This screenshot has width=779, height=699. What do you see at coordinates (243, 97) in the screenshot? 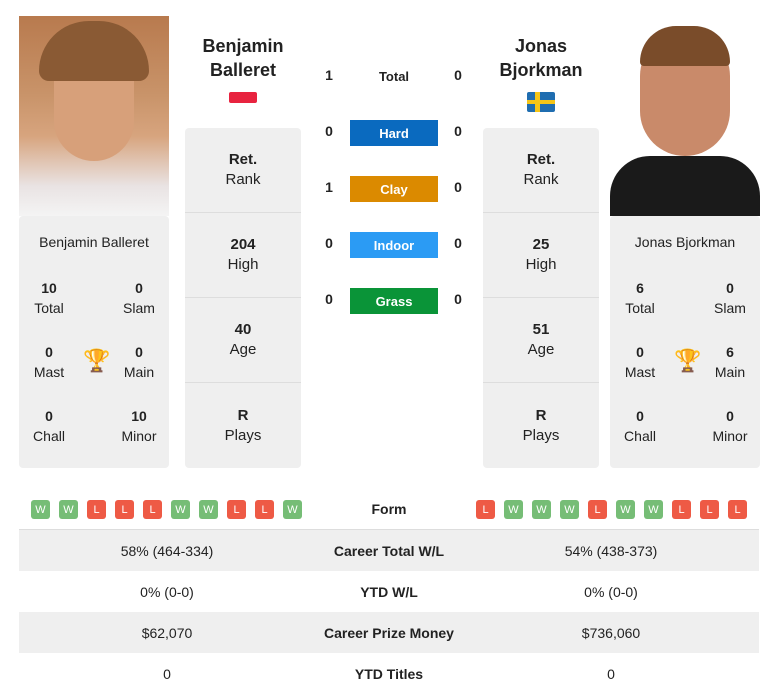
I see `flag-icon` at bounding box center [243, 97].